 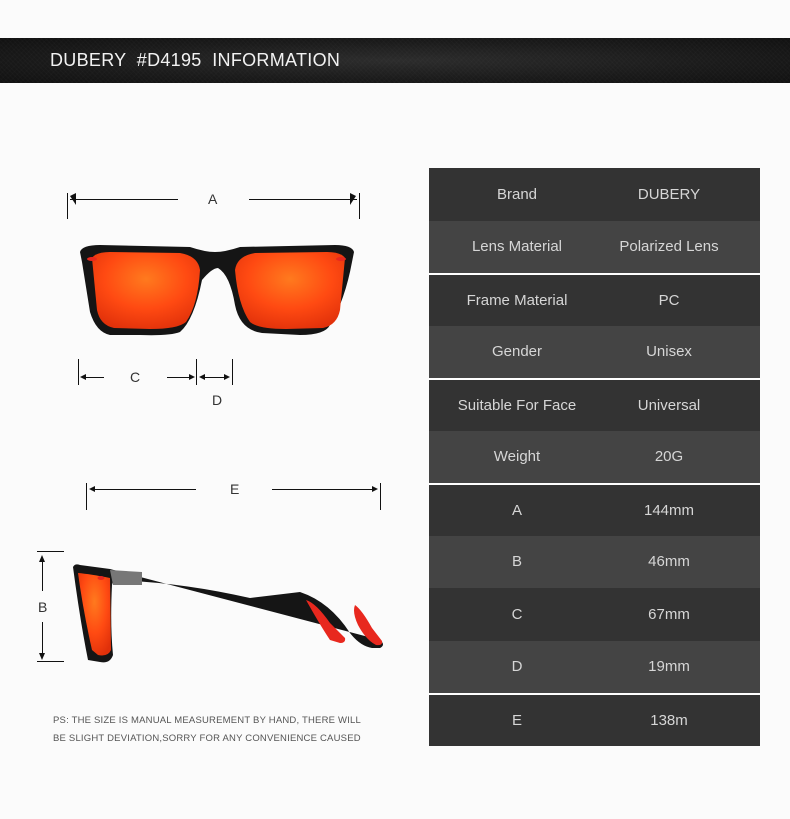 What do you see at coordinates (101, 578) in the screenshot?
I see `side-rivet` at bounding box center [101, 578].